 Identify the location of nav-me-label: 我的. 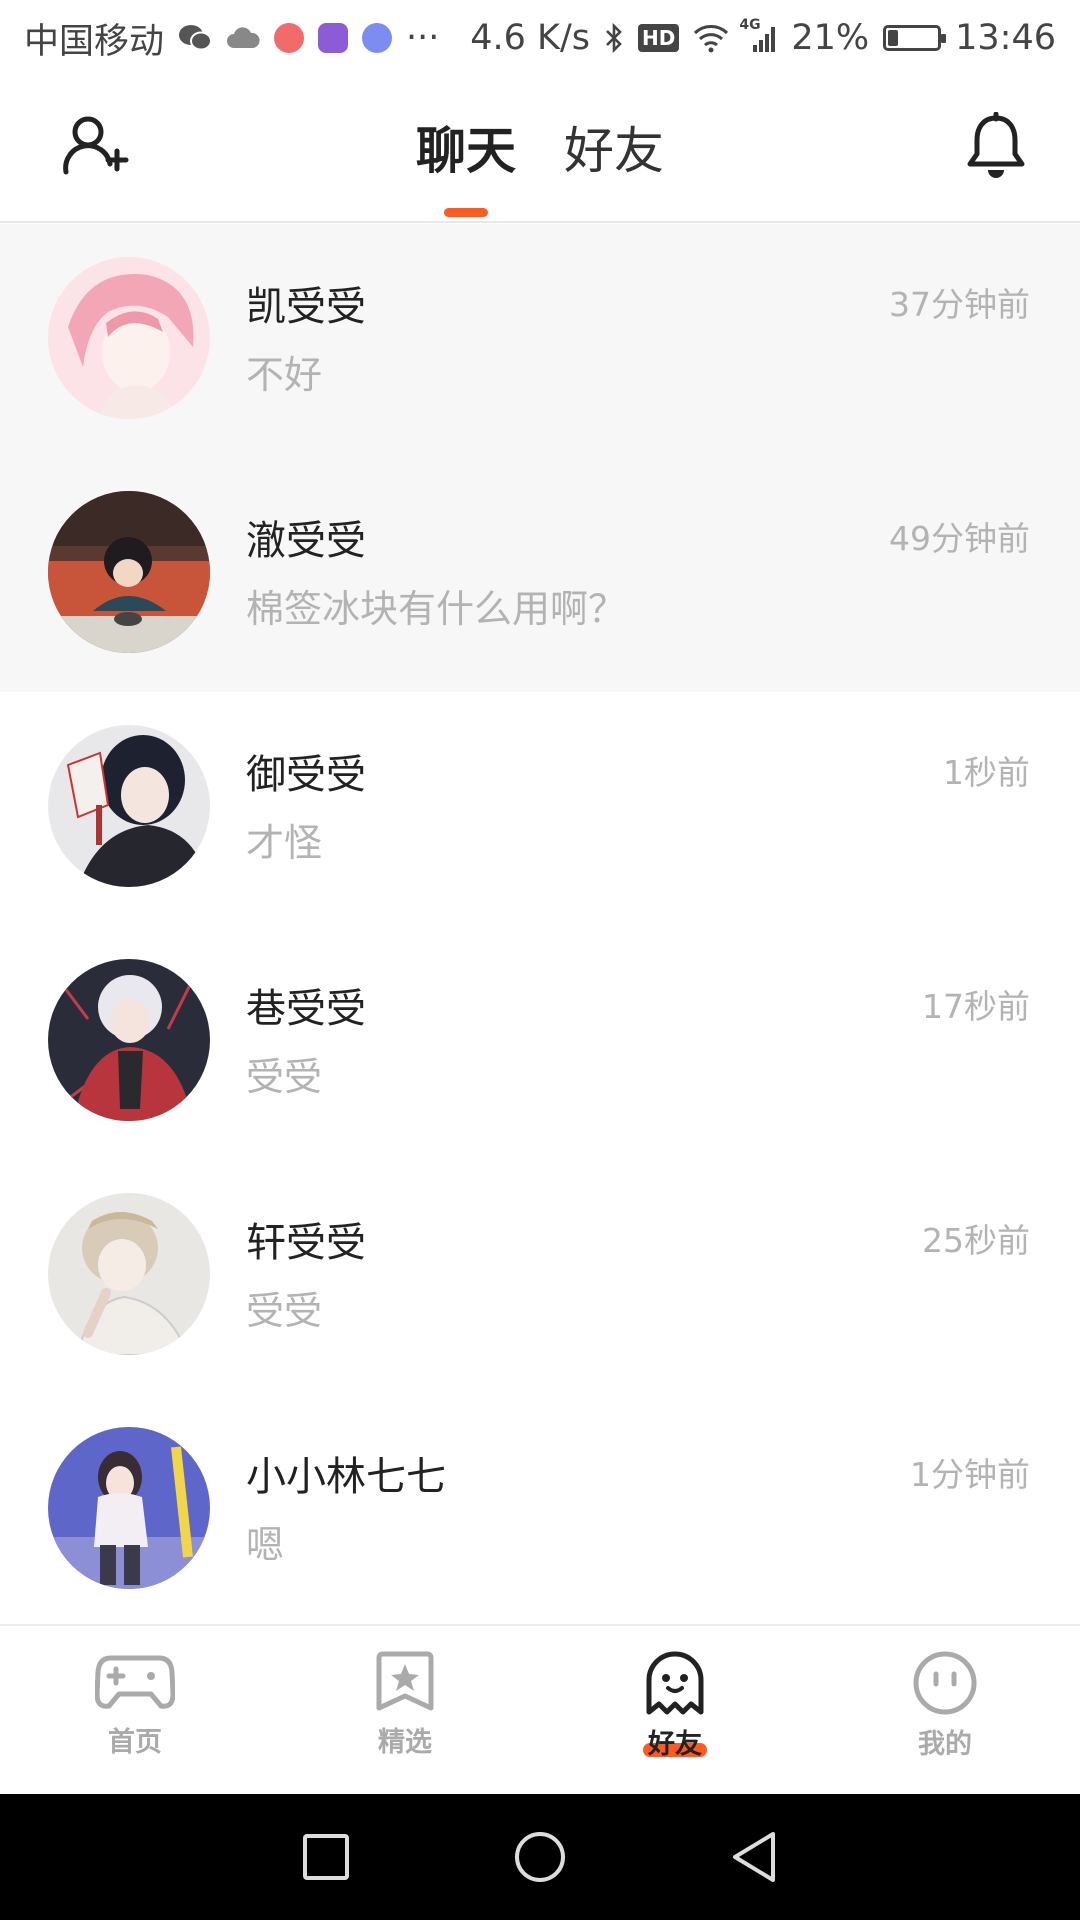
(945, 1744).